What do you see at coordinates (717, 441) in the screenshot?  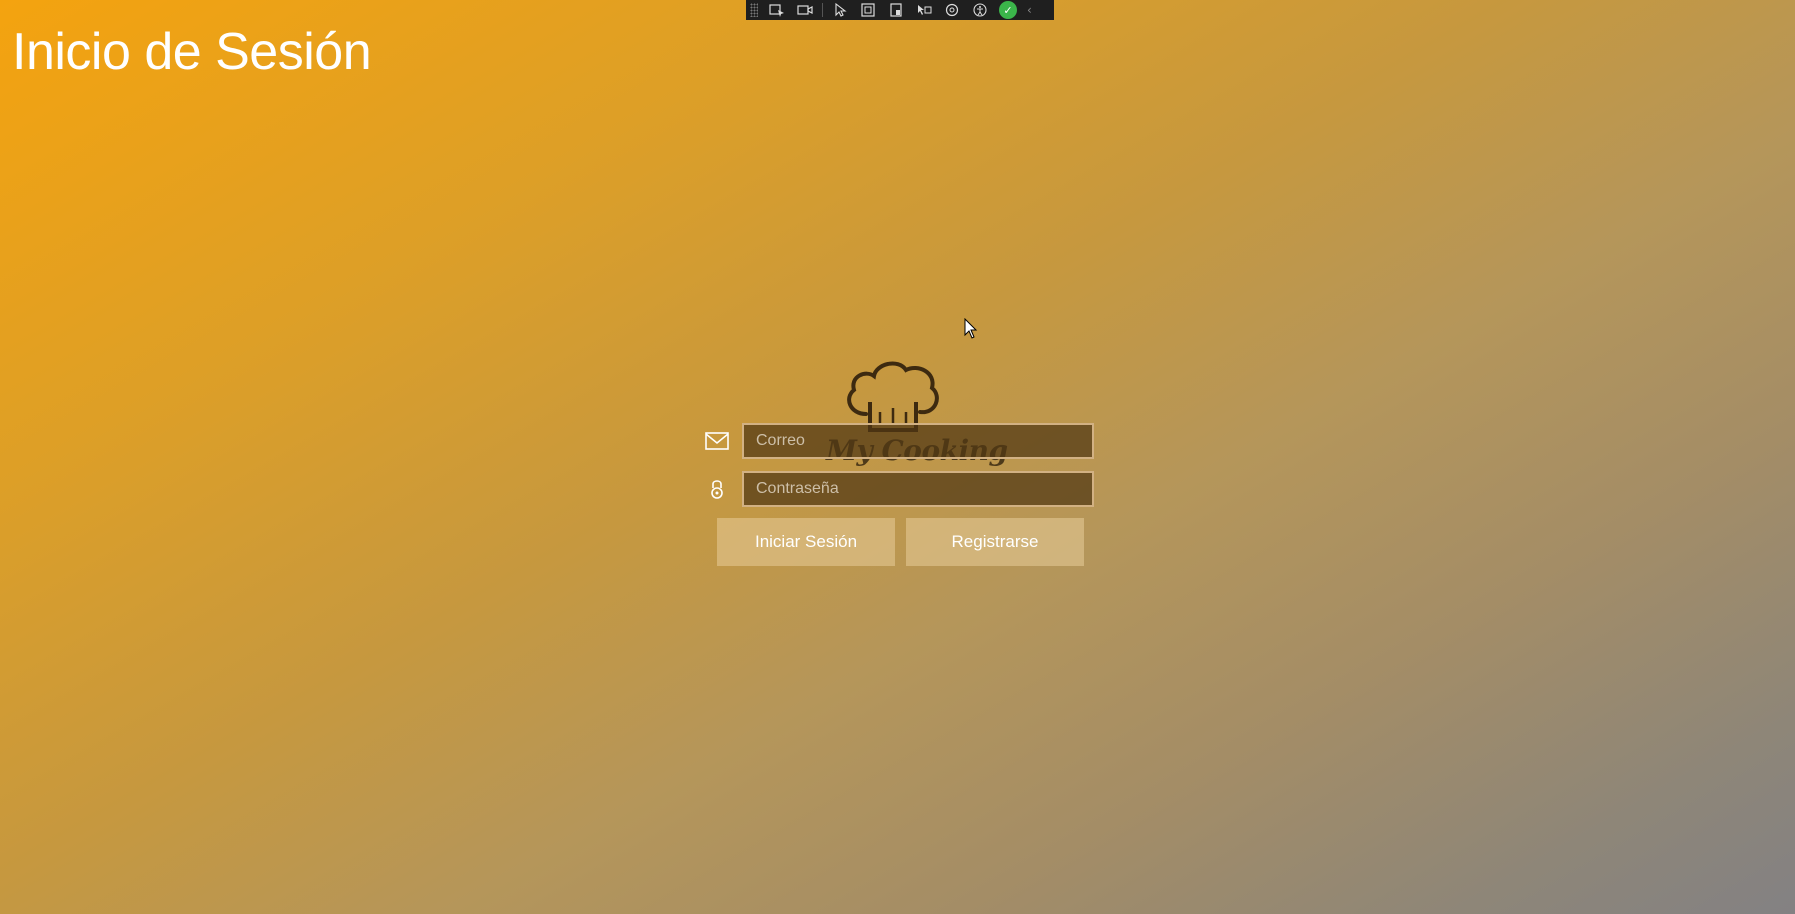 I see `mail-icon` at bounding box center [717, 441].